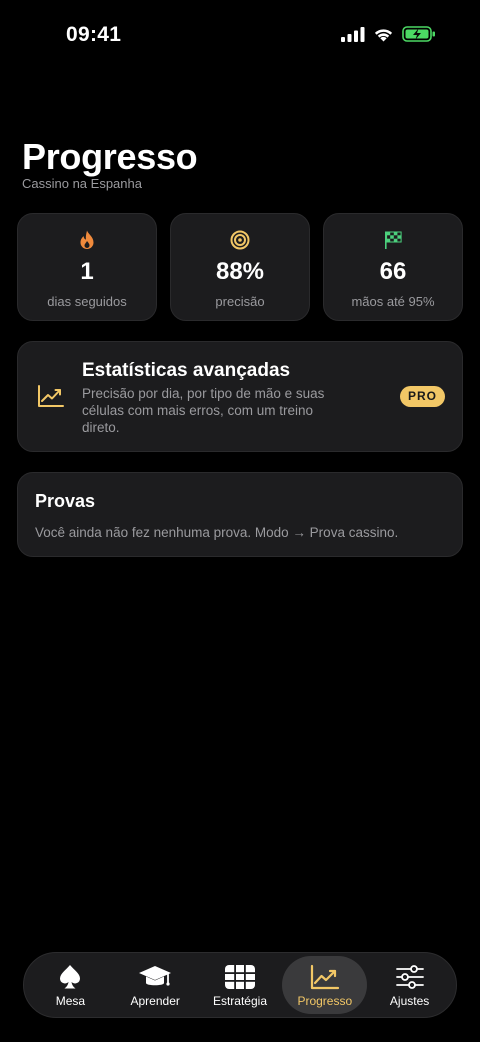  I want to click on cellular-signal-icon, so click(353, 34).